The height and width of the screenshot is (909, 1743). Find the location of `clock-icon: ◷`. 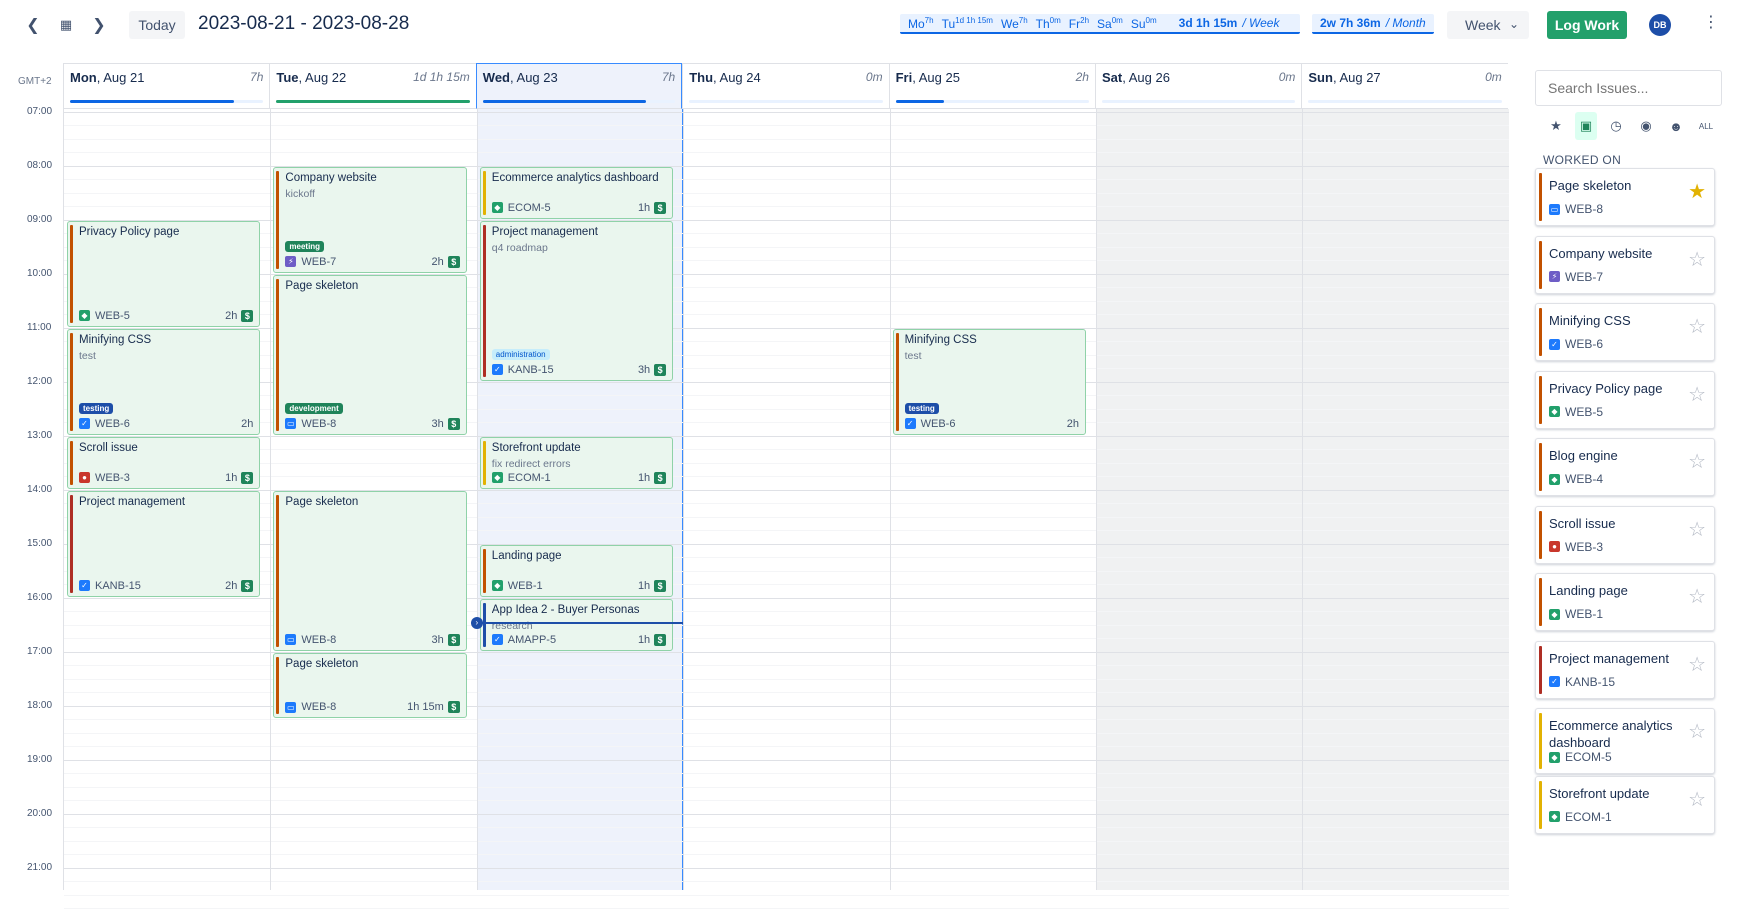

clock-icon: ◷ is located at coordinates (1616, 126).